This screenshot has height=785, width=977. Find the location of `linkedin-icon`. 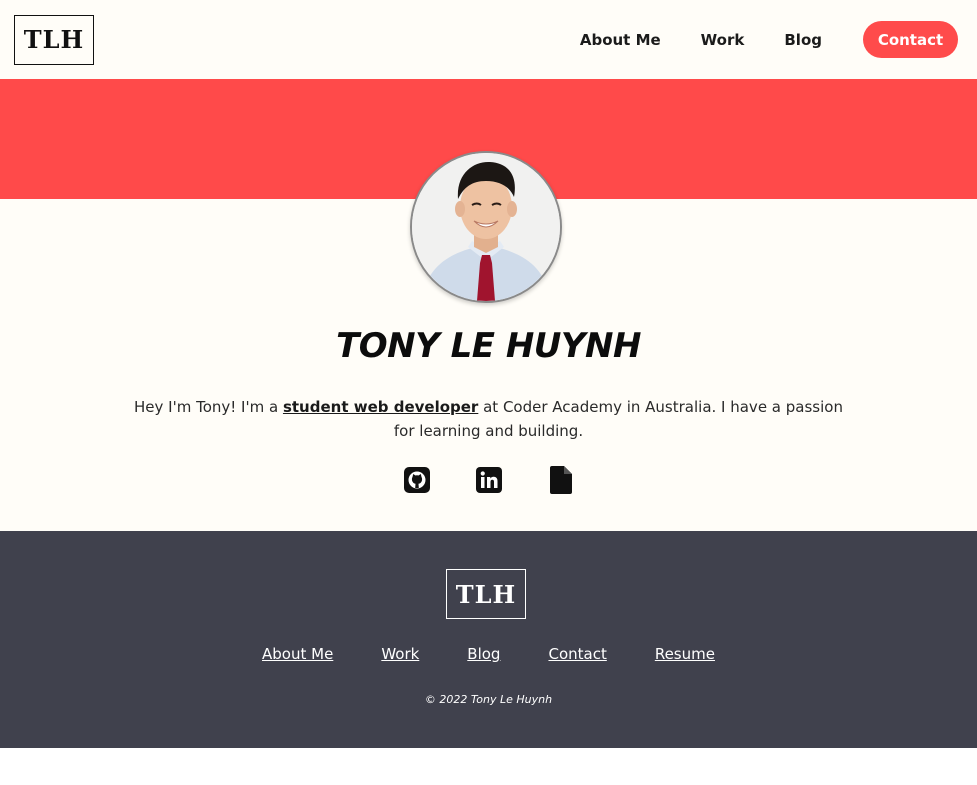

linkedin-icon is located at coordinates (489, 480).